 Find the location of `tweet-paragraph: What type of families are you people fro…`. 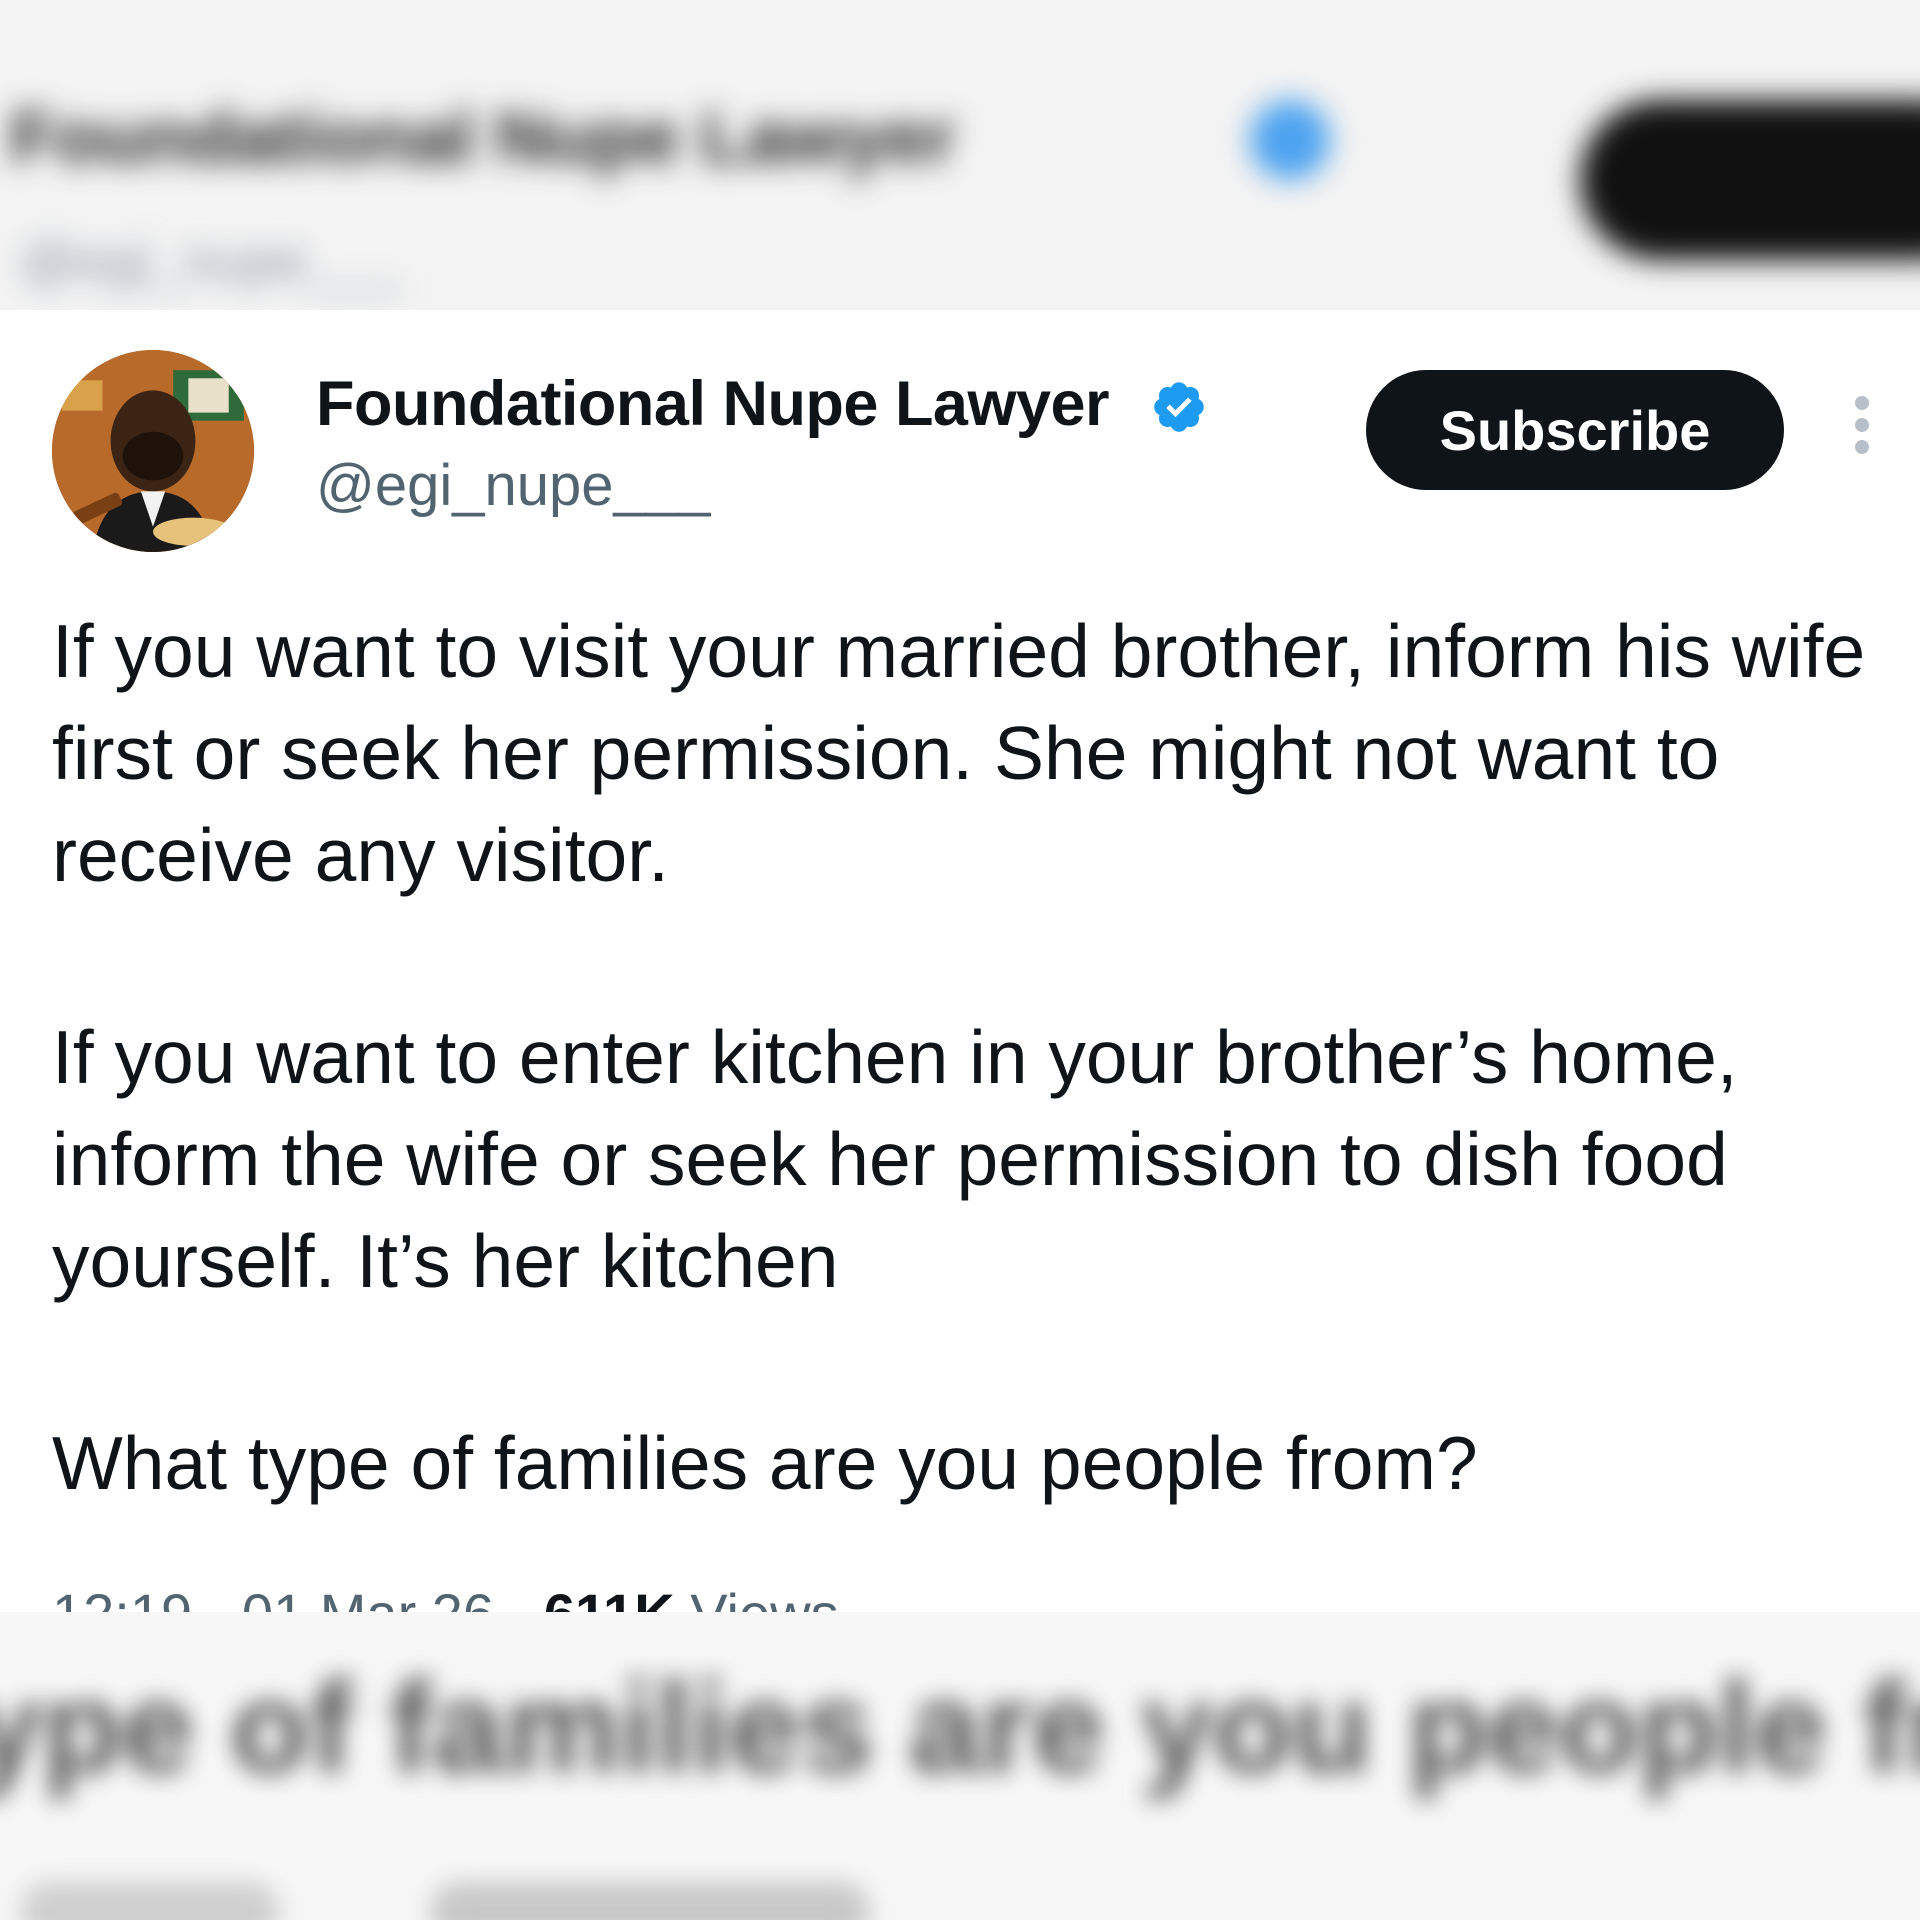

tweet-paragraph: What type of families are you people fro… is located at coordinates (765, 1463).